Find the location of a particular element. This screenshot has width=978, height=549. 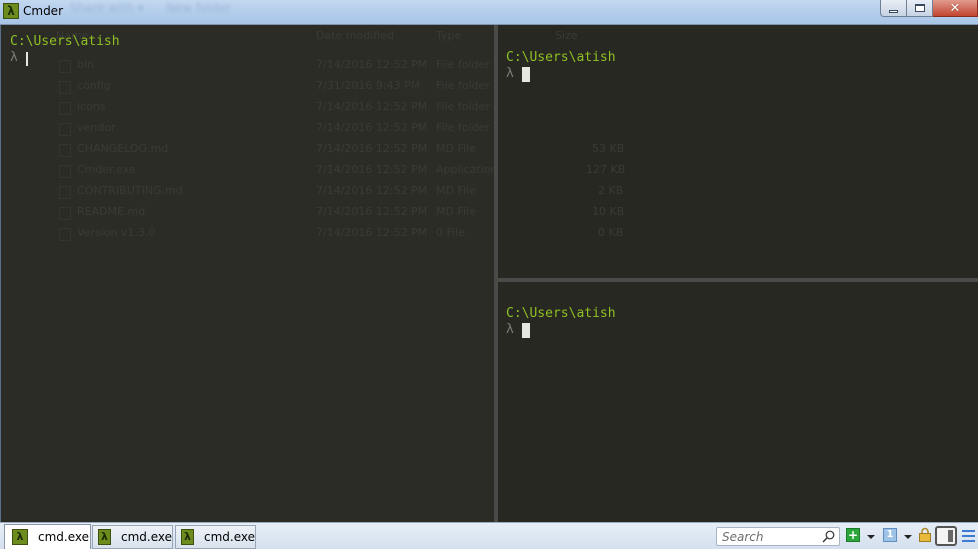

close-button: ✕ is located at coordinates (955, 8).